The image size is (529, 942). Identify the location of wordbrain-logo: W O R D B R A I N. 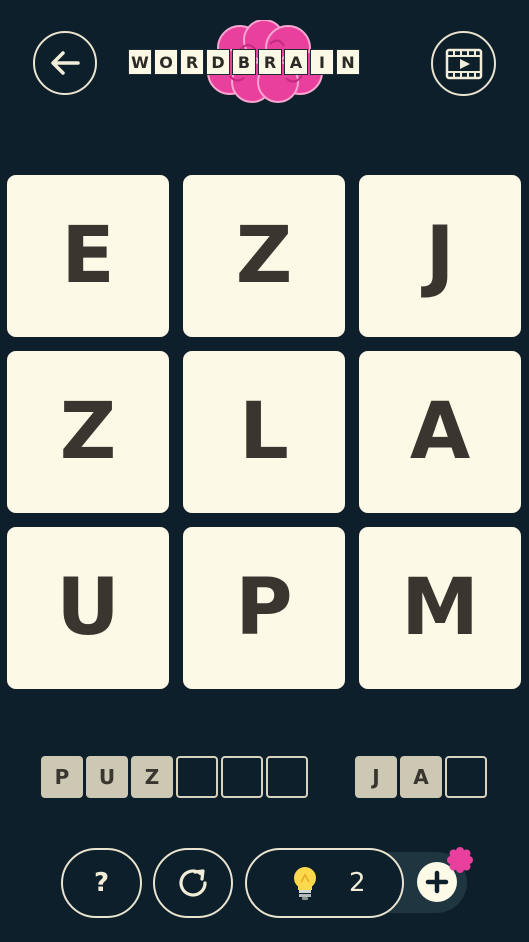
(264, 63).